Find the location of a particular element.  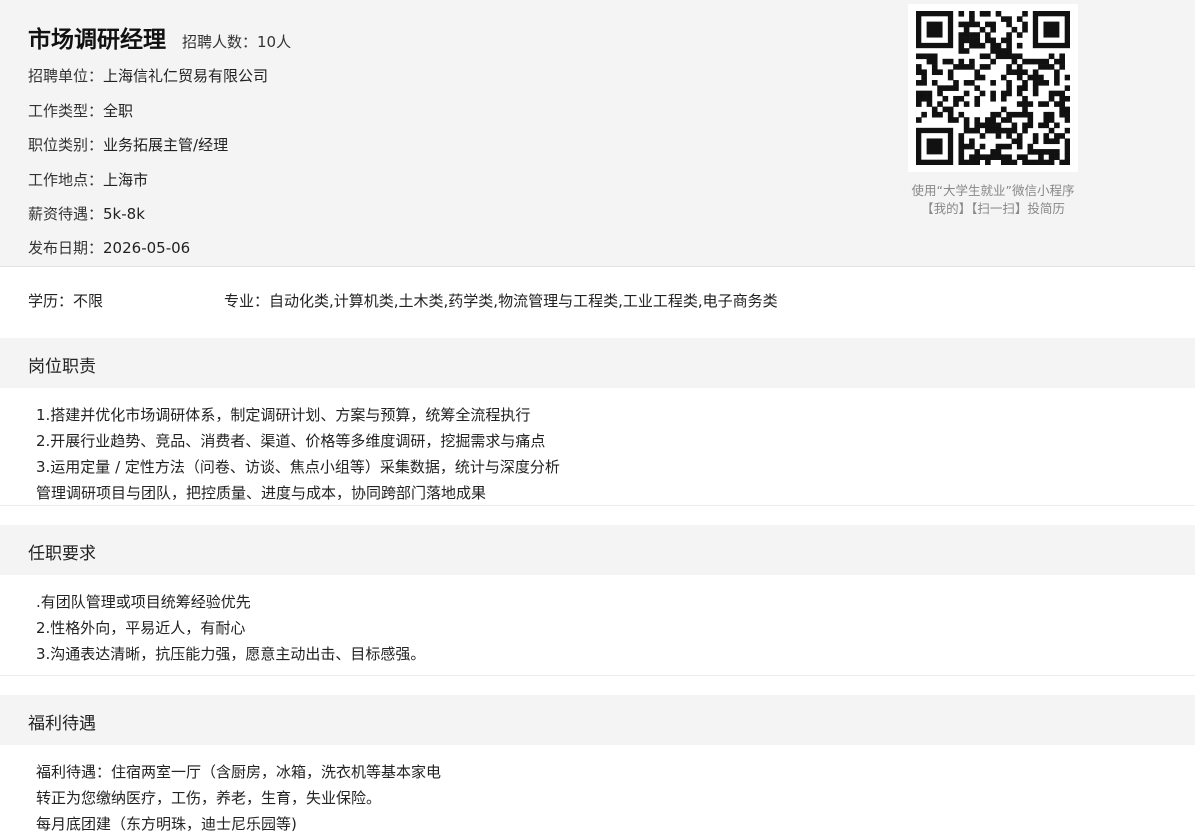

info-company: 招聘单位：上海信礼仁贸易有限公司 is located at coordinates (148, 75).